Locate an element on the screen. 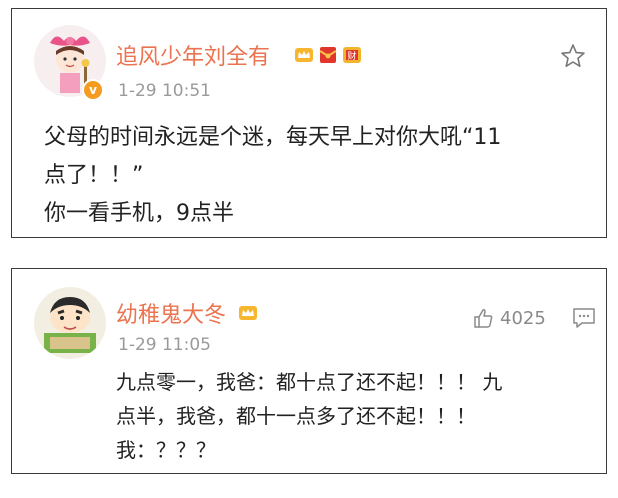 Image resolution: width=618 pixels, height=498 pixels. post-line: 父母的时间永远是个迷，每天早上对你大吼“11 is located at coordinates (273, 137).